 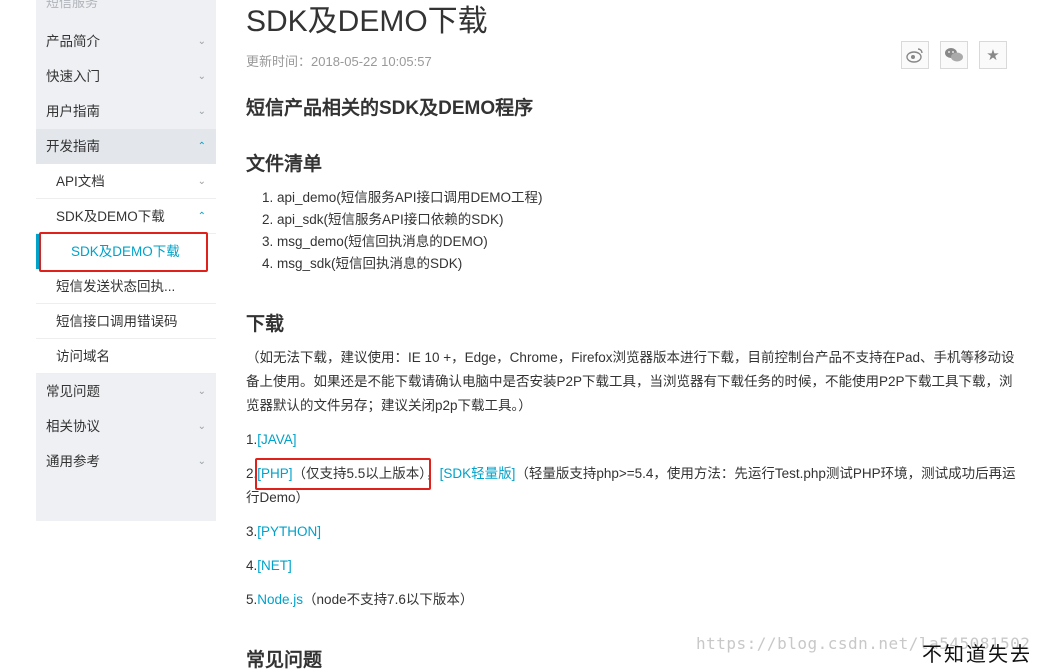 I want to click on sidebar-item-label: SDK及DEMO下载, so click(x=110, y=216).